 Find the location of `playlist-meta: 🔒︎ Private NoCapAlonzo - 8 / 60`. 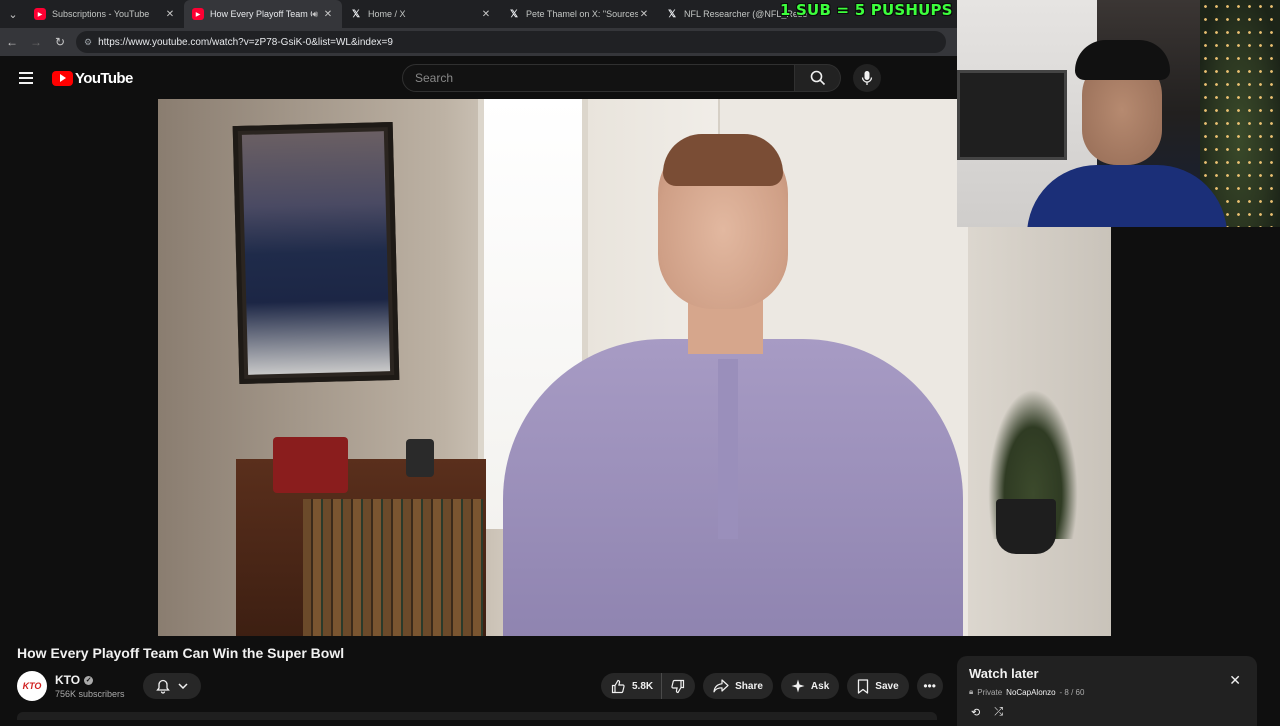

playlist-meta: 🔒︎ Private NoCapAlonzo - 8 / 60 is located at coordinates (1107, 692).